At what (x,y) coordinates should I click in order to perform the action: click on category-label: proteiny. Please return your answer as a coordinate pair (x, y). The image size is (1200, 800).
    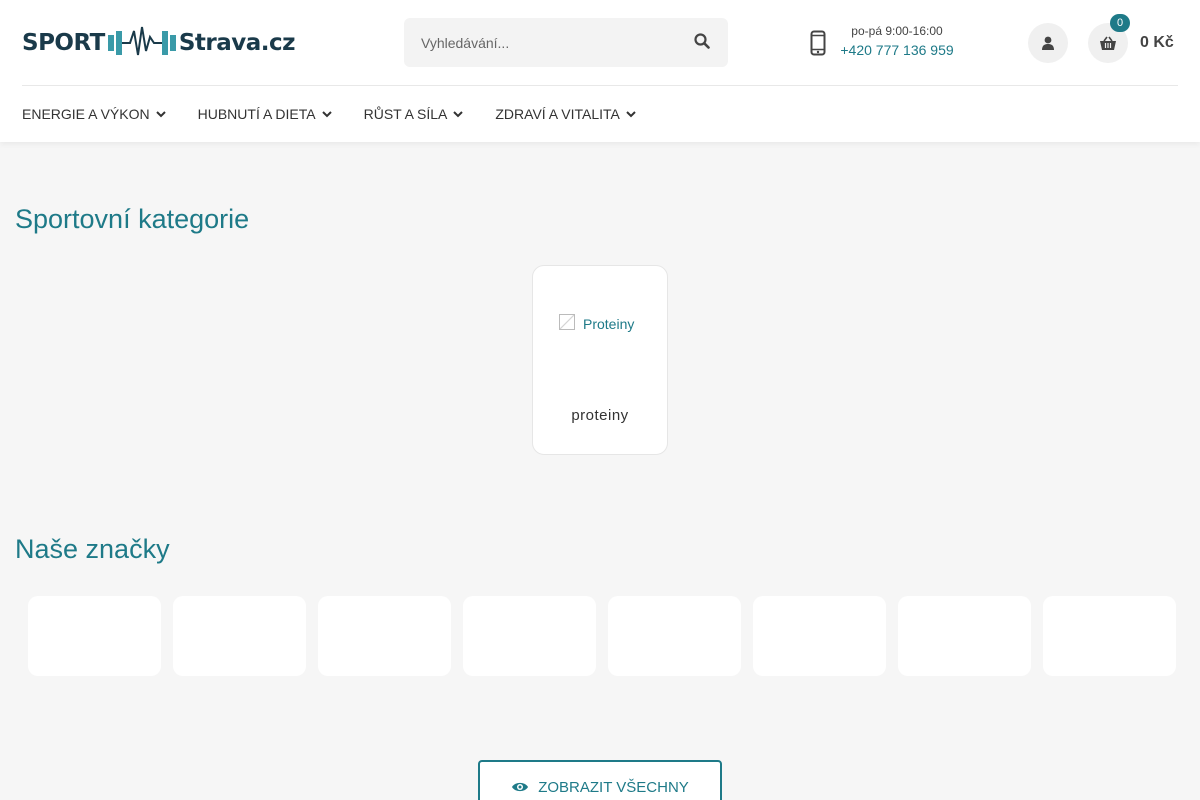
    Looking at the image, I should click on (600, 415).